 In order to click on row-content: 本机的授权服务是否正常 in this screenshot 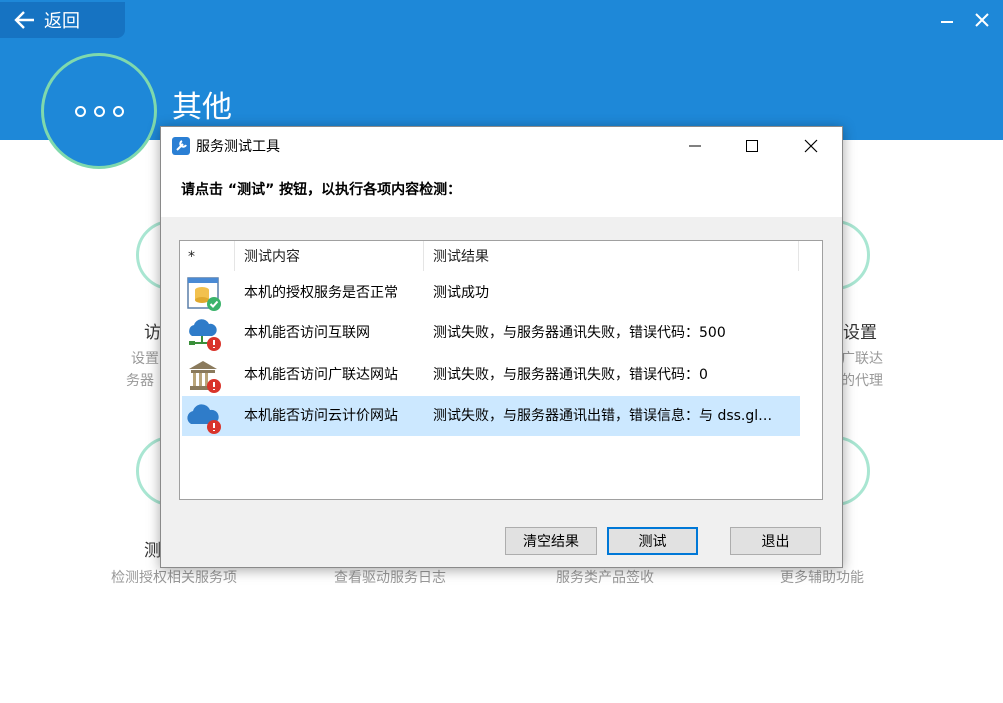, I will do `click(321, 293)`.